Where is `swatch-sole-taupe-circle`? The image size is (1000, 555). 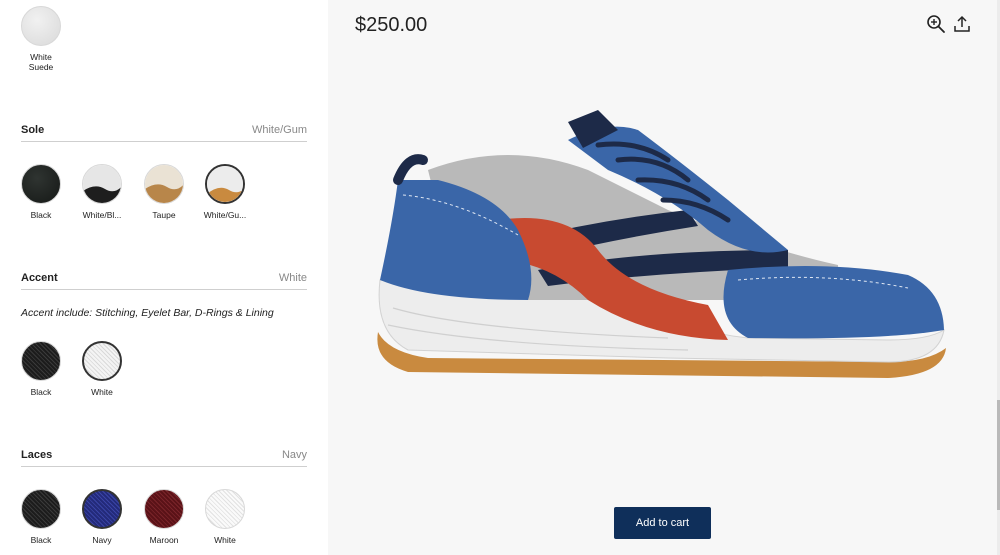
swatch-sole-taupe-circle is located at coordinates (164, 184).